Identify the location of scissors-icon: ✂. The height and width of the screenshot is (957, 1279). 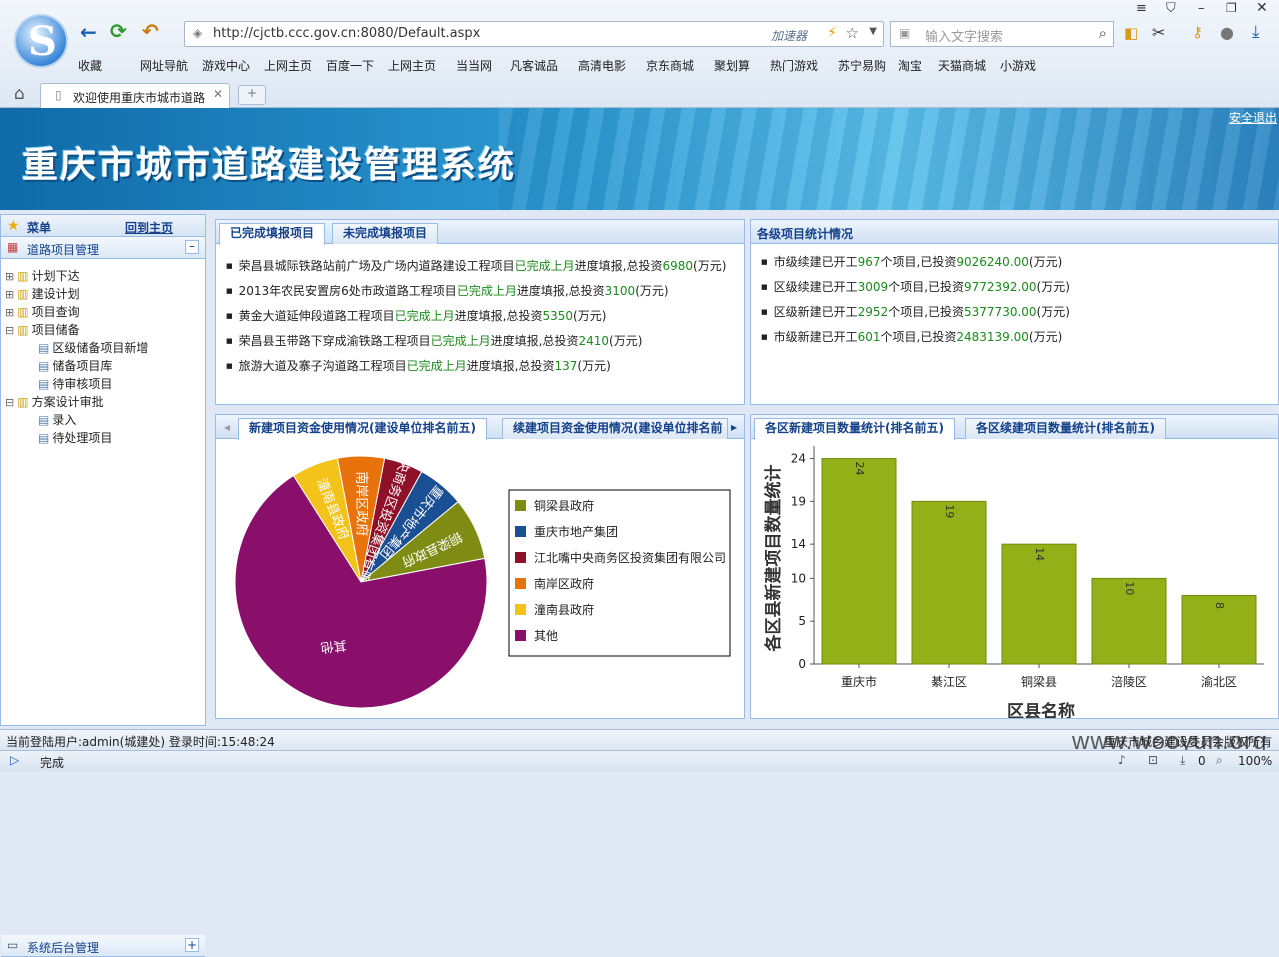
(1158, 32).